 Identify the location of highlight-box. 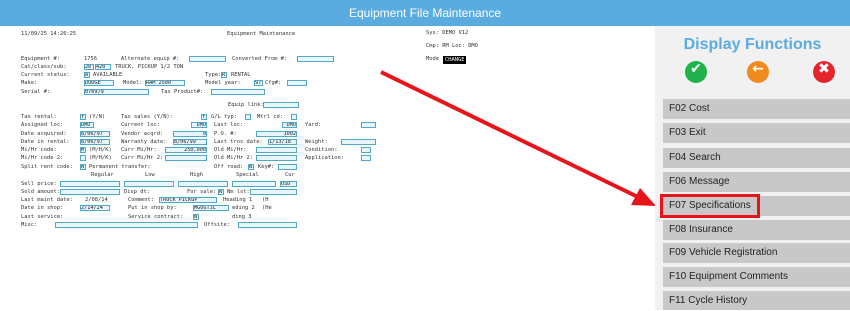
(710, 206).